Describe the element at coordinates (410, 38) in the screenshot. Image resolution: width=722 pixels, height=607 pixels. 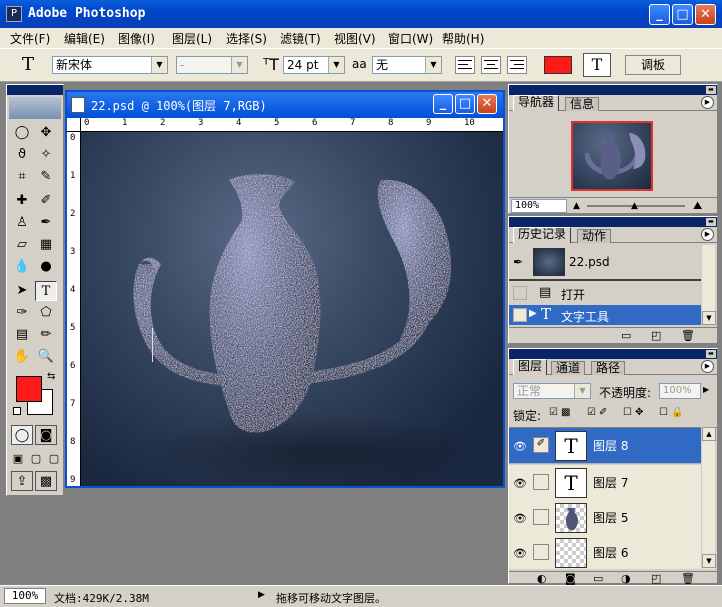
I see `menu-window: 窗口(W)` at that location.